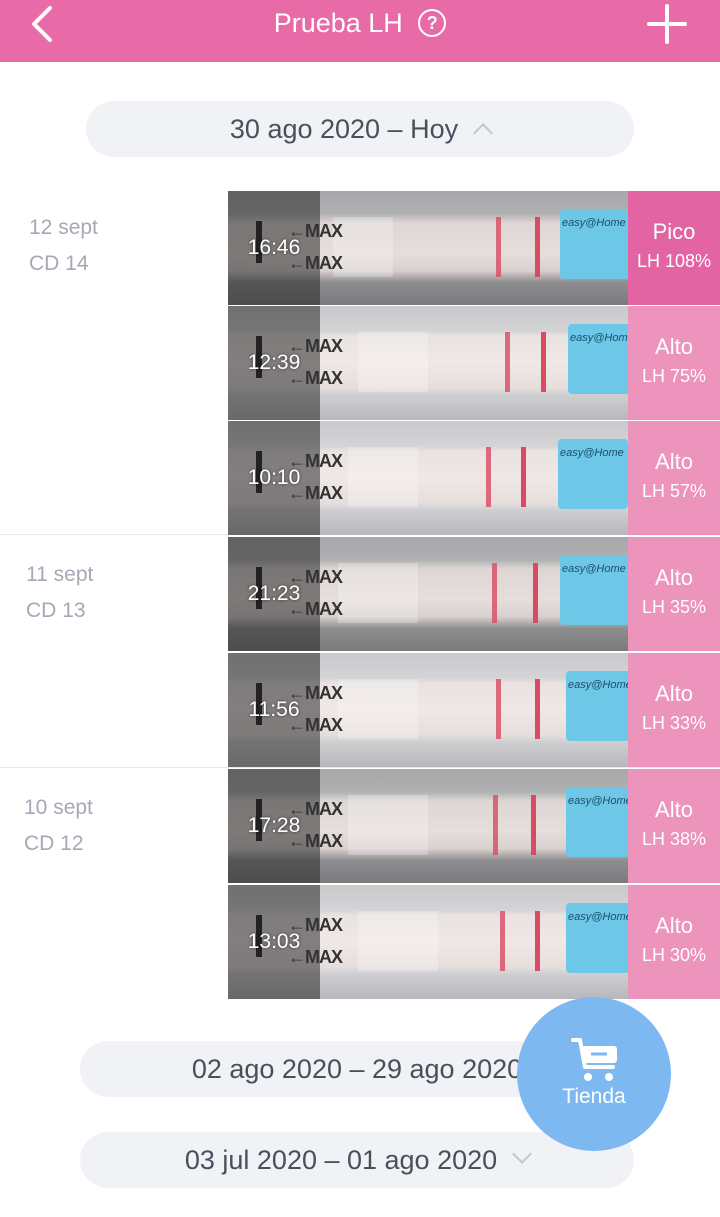 This screenshot has width=720, height=1217. I want to click on chevron-up-icon, so click(483, 133).